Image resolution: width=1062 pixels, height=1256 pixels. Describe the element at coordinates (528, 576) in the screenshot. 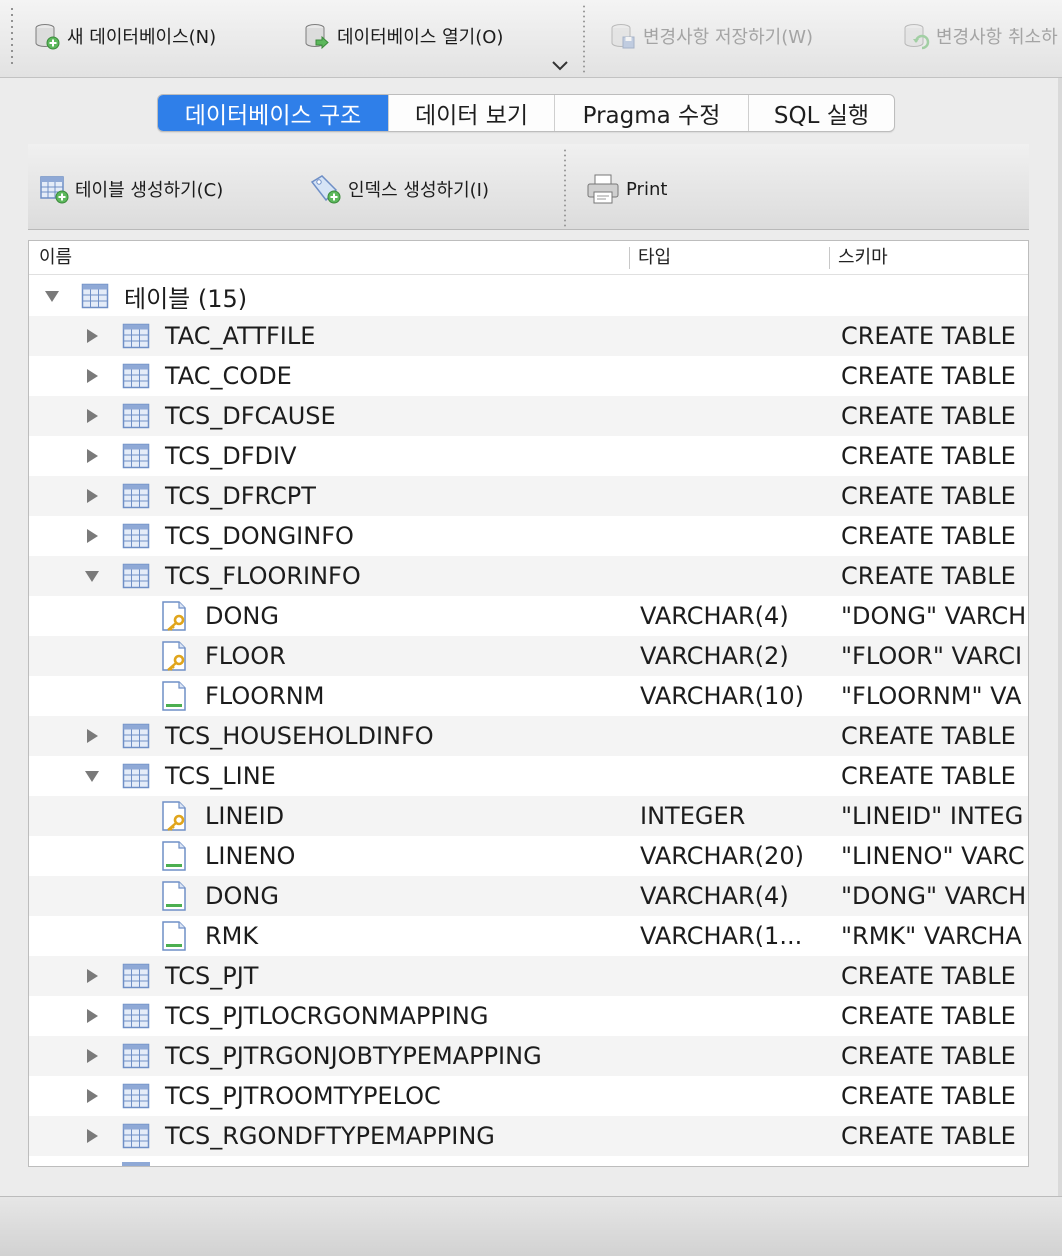

I see `table-row: TCS_FLOORINFO CREATE TABLE` at that location.